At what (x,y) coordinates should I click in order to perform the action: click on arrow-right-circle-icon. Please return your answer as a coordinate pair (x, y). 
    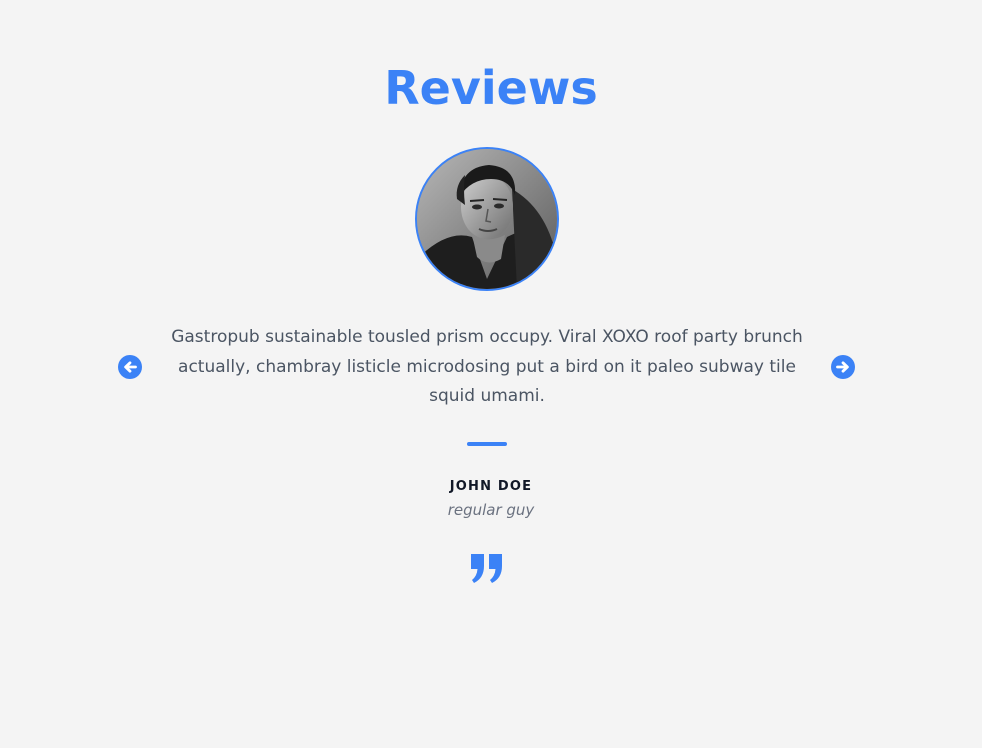
    Looking at the image, I should click on (842, 367).